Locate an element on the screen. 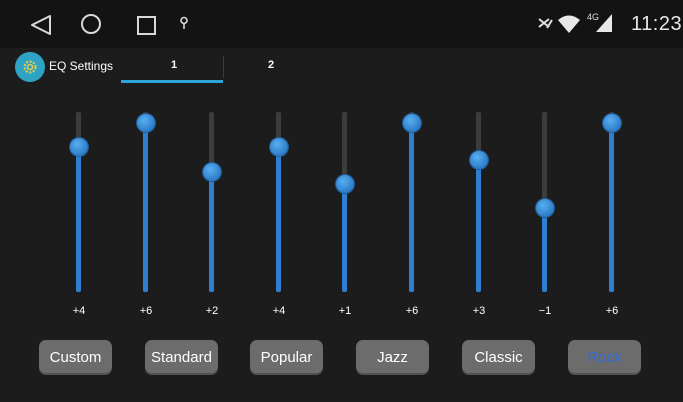  band-value-3: +2 is located at coordinates (212, 311).